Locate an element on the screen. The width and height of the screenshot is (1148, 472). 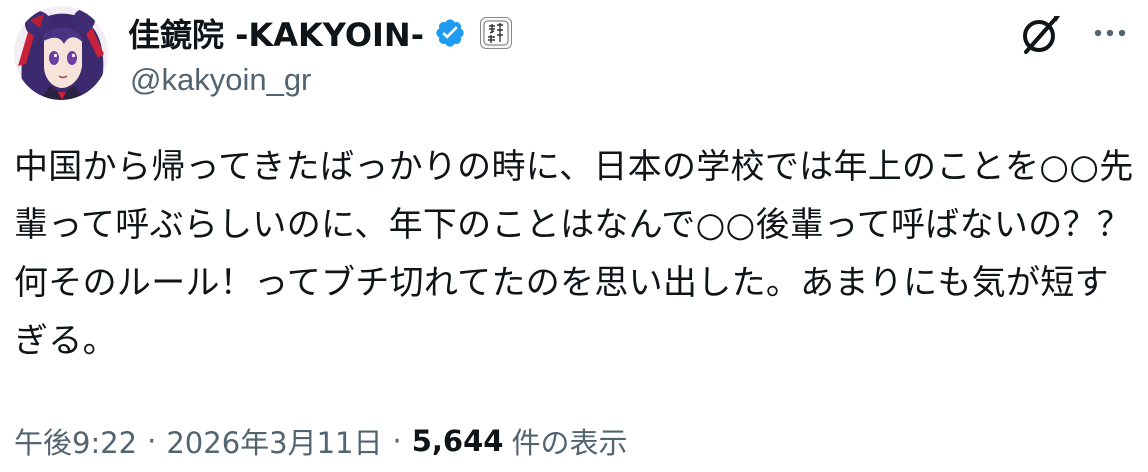
views-count: 5,644 is located at coordinates (457, 441).